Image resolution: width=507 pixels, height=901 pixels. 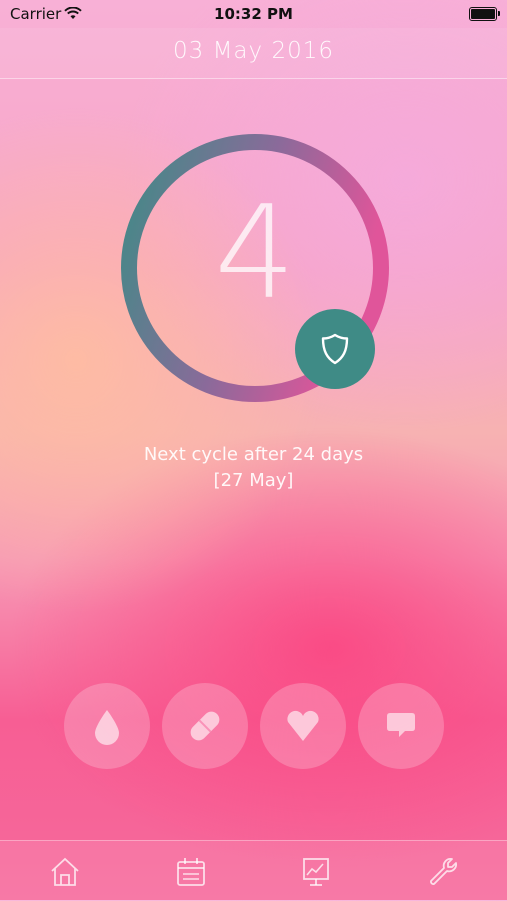 I want to click on status-bar: Carrier 10:32 PM, so click(x=253, y=14).